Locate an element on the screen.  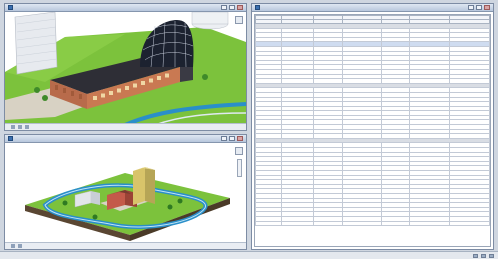
worksets-icon is located at coordinates (475, 255).